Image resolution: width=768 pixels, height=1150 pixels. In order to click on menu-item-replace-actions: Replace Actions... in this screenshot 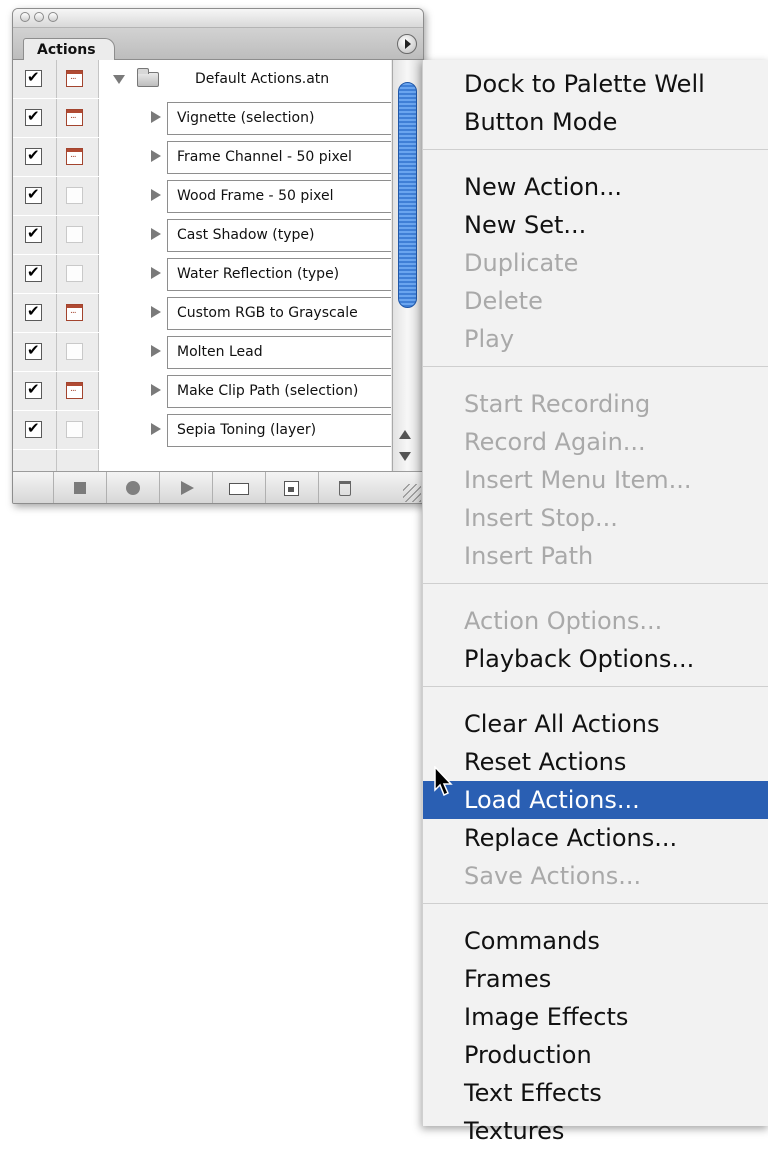, I will do `click(595, 838)`.